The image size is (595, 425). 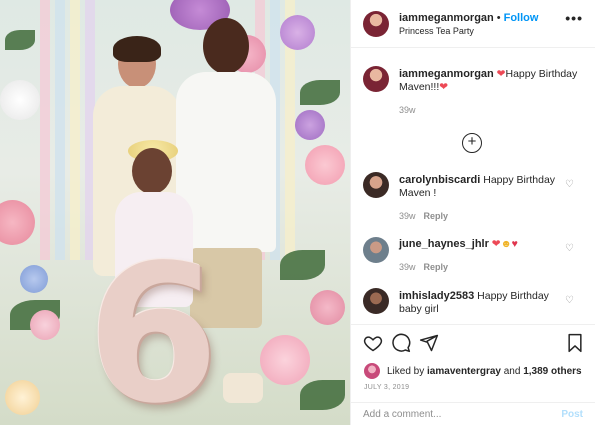 I want to click on header-user-row: iammeganmorgan • Follow, so click(x=468, y=18).